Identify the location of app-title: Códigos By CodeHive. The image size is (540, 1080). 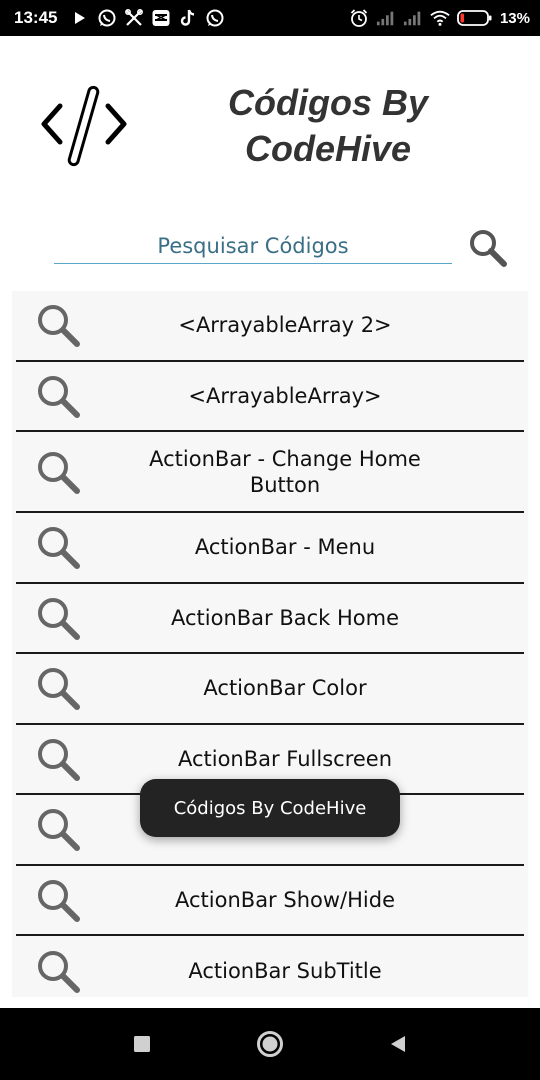
(328, 126).